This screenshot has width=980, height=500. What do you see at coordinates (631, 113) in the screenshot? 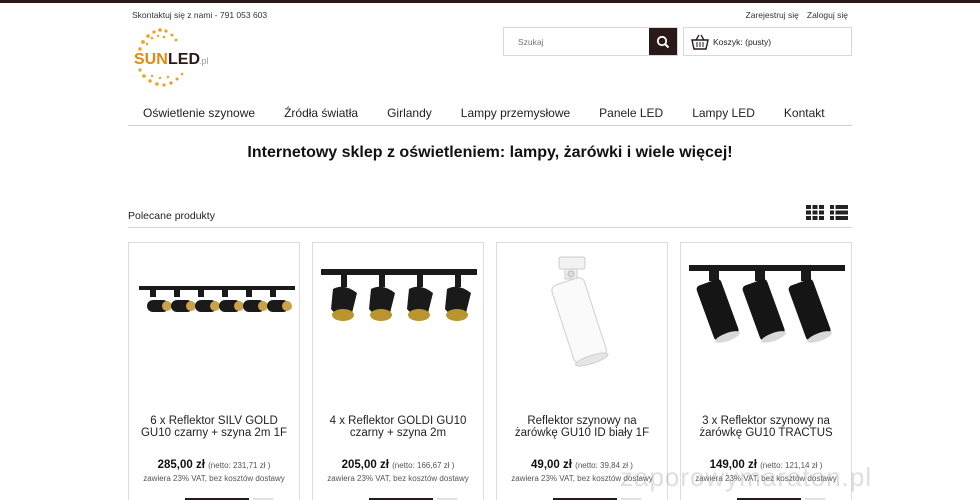
I see `nav-item-led-panels: Panele LED` at bounding box center [631, 113].